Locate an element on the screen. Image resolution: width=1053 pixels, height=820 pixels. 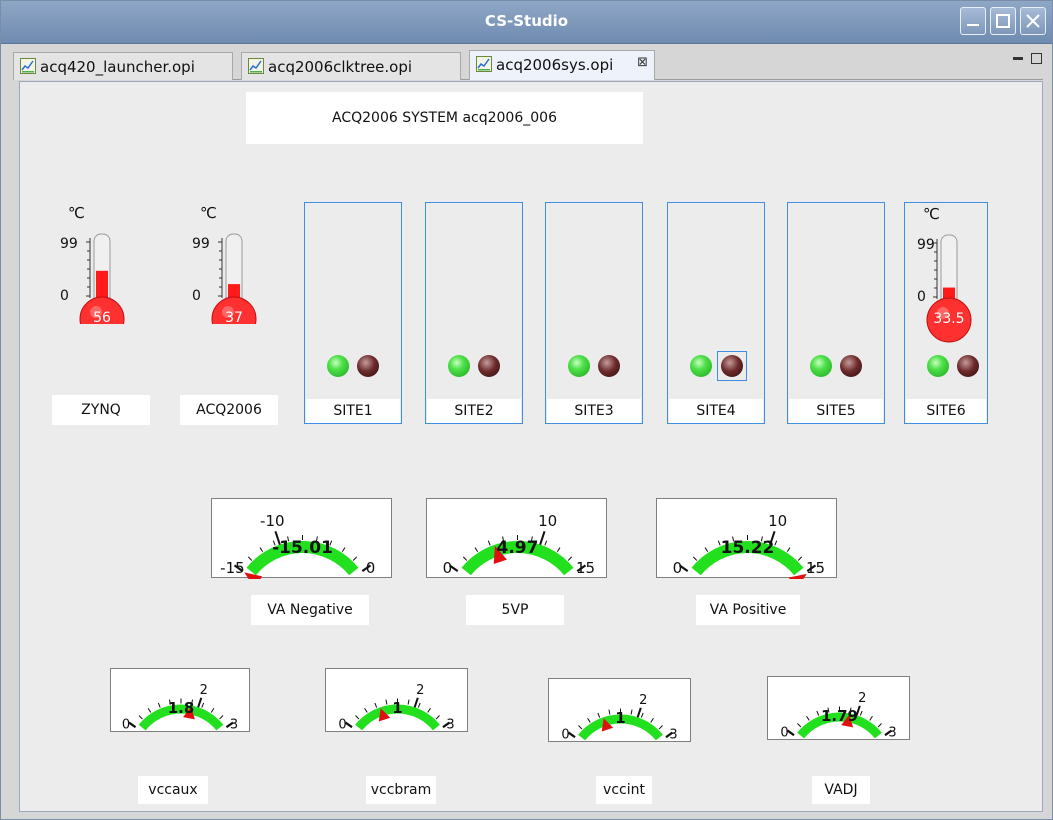
tab-label: acq420_launcher.opi is located at coordinates (117, 67).